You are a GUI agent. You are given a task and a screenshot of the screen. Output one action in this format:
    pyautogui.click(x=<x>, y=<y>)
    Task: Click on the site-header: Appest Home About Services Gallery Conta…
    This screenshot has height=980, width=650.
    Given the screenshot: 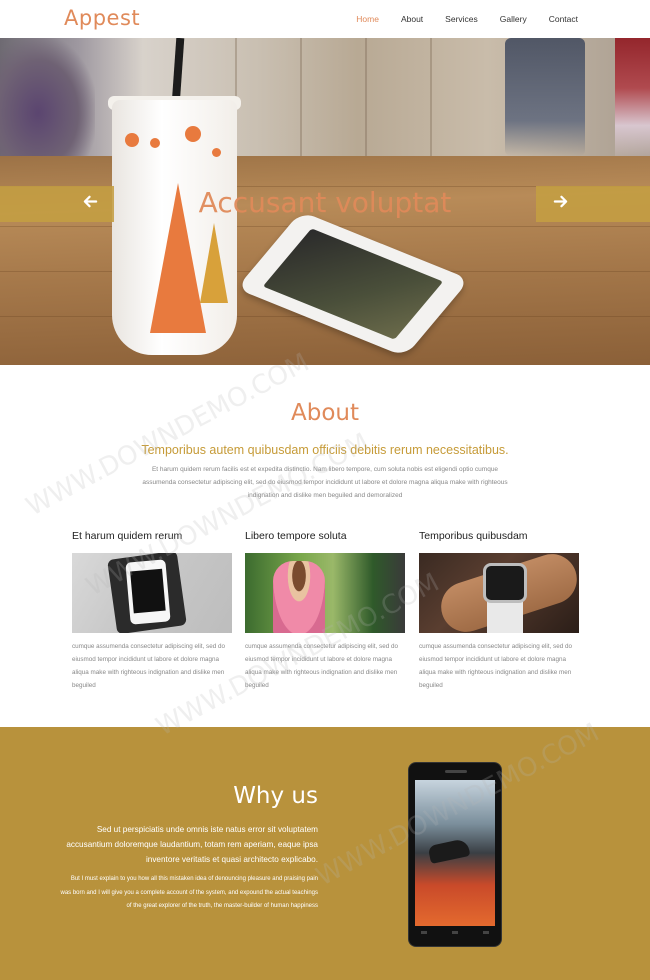 What is the action you would take?
    pyautogui.click(x=325, y=19)
    